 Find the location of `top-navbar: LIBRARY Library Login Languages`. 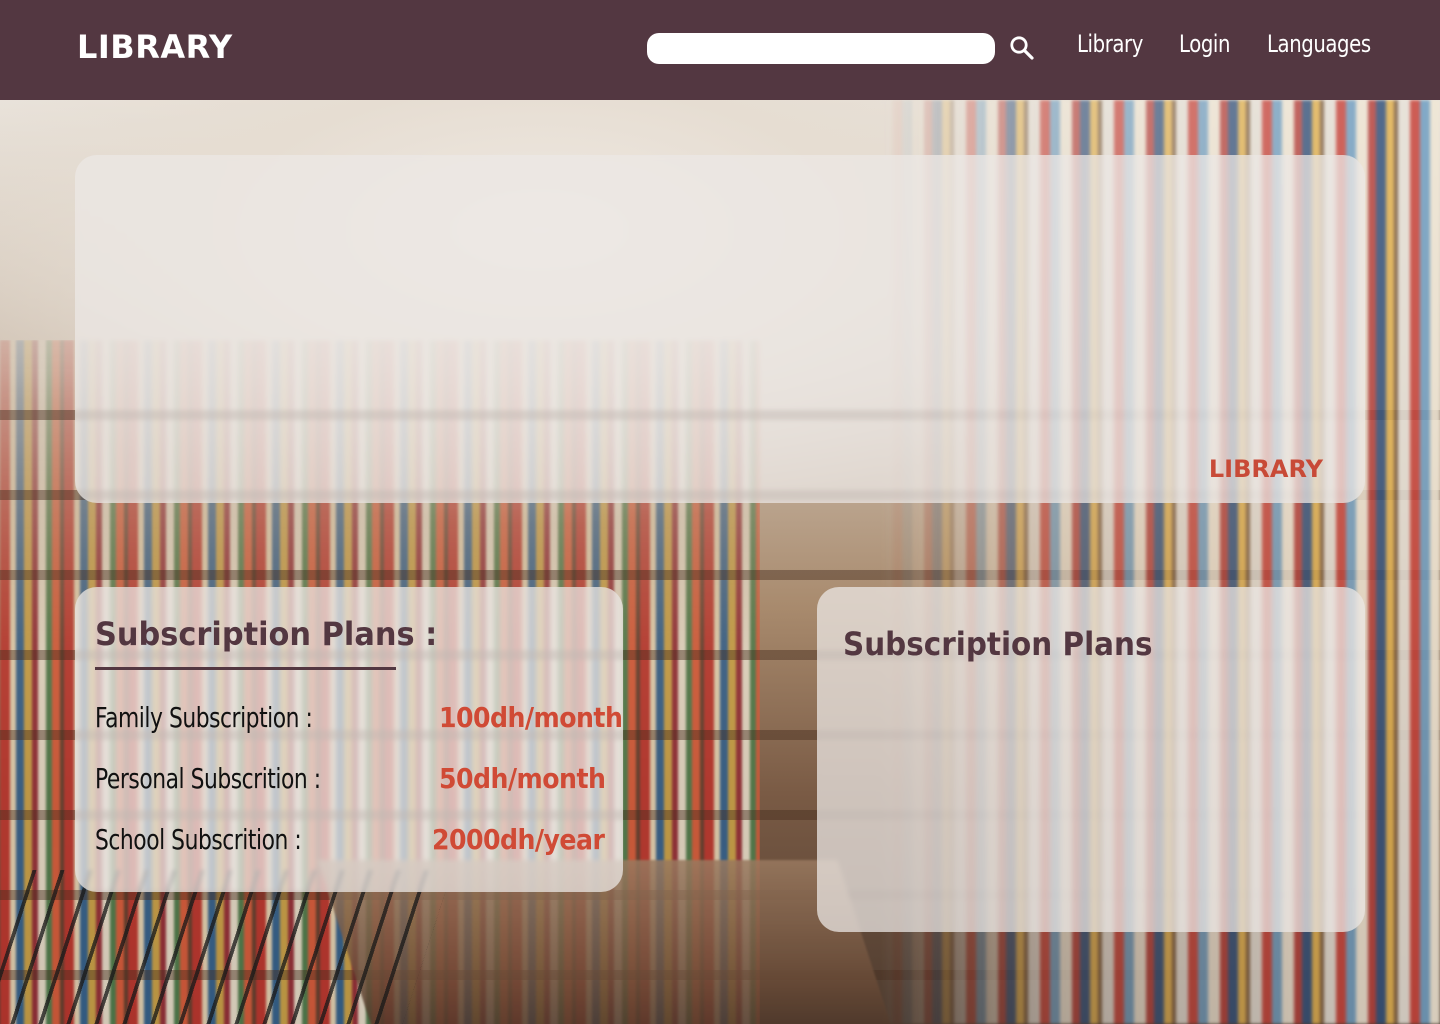

top-navbar: LIBRARY Library Login Languages is located at coordinates (720, 50).